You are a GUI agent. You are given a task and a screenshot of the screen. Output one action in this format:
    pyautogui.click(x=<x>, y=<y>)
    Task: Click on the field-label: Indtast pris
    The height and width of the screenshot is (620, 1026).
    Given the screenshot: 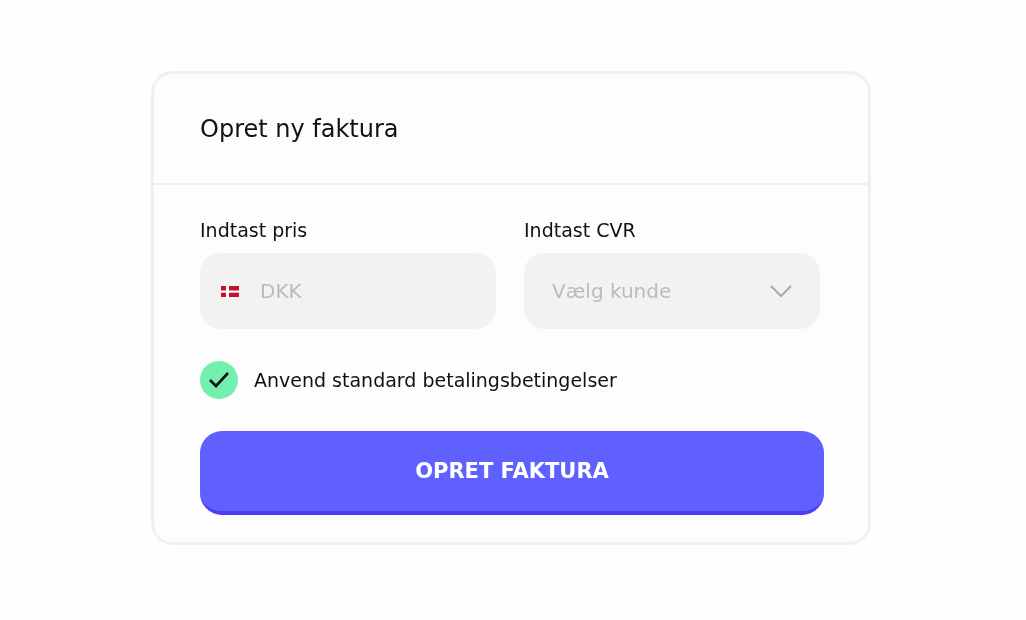 What is the action you would take?
    pyautogui.click(x=254, y=231)
    